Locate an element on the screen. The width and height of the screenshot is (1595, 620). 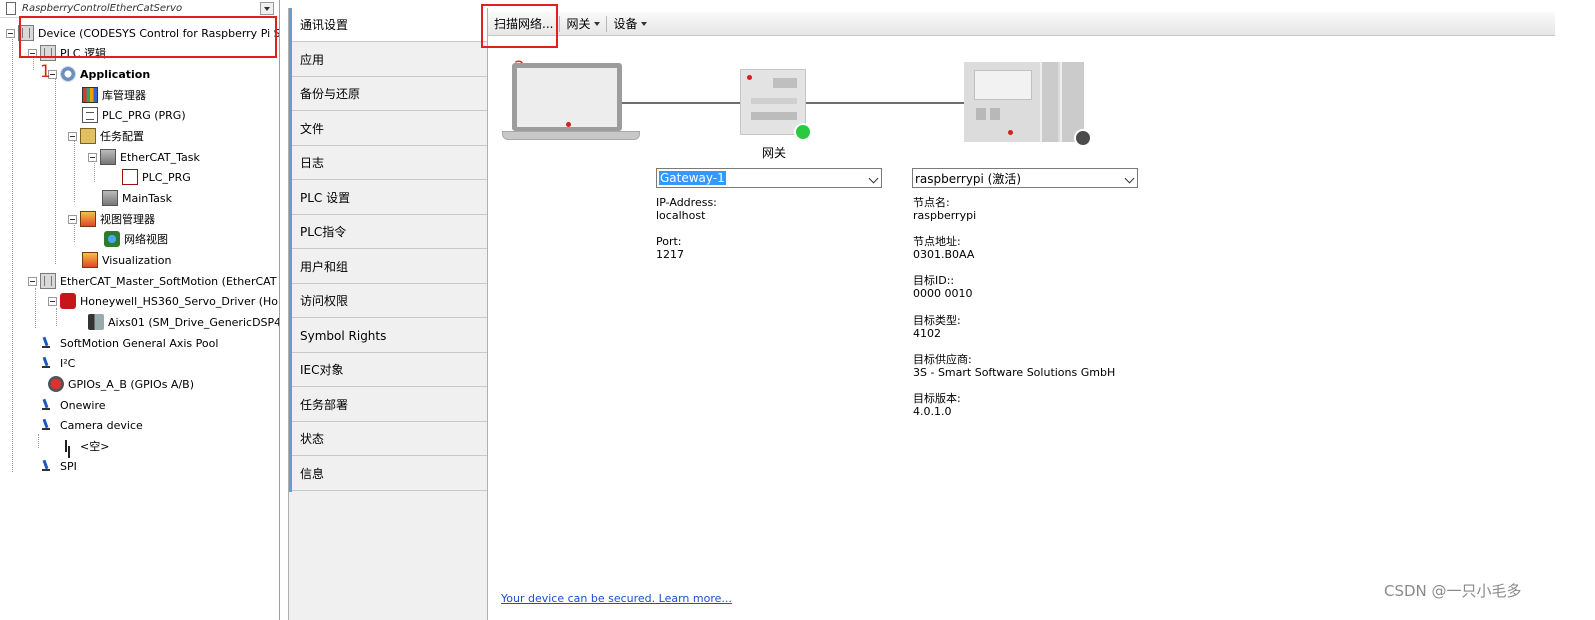
tree-node-gpios: GPIOs_A_B (GPIOs A/B) is located at coordinates (121, 384).